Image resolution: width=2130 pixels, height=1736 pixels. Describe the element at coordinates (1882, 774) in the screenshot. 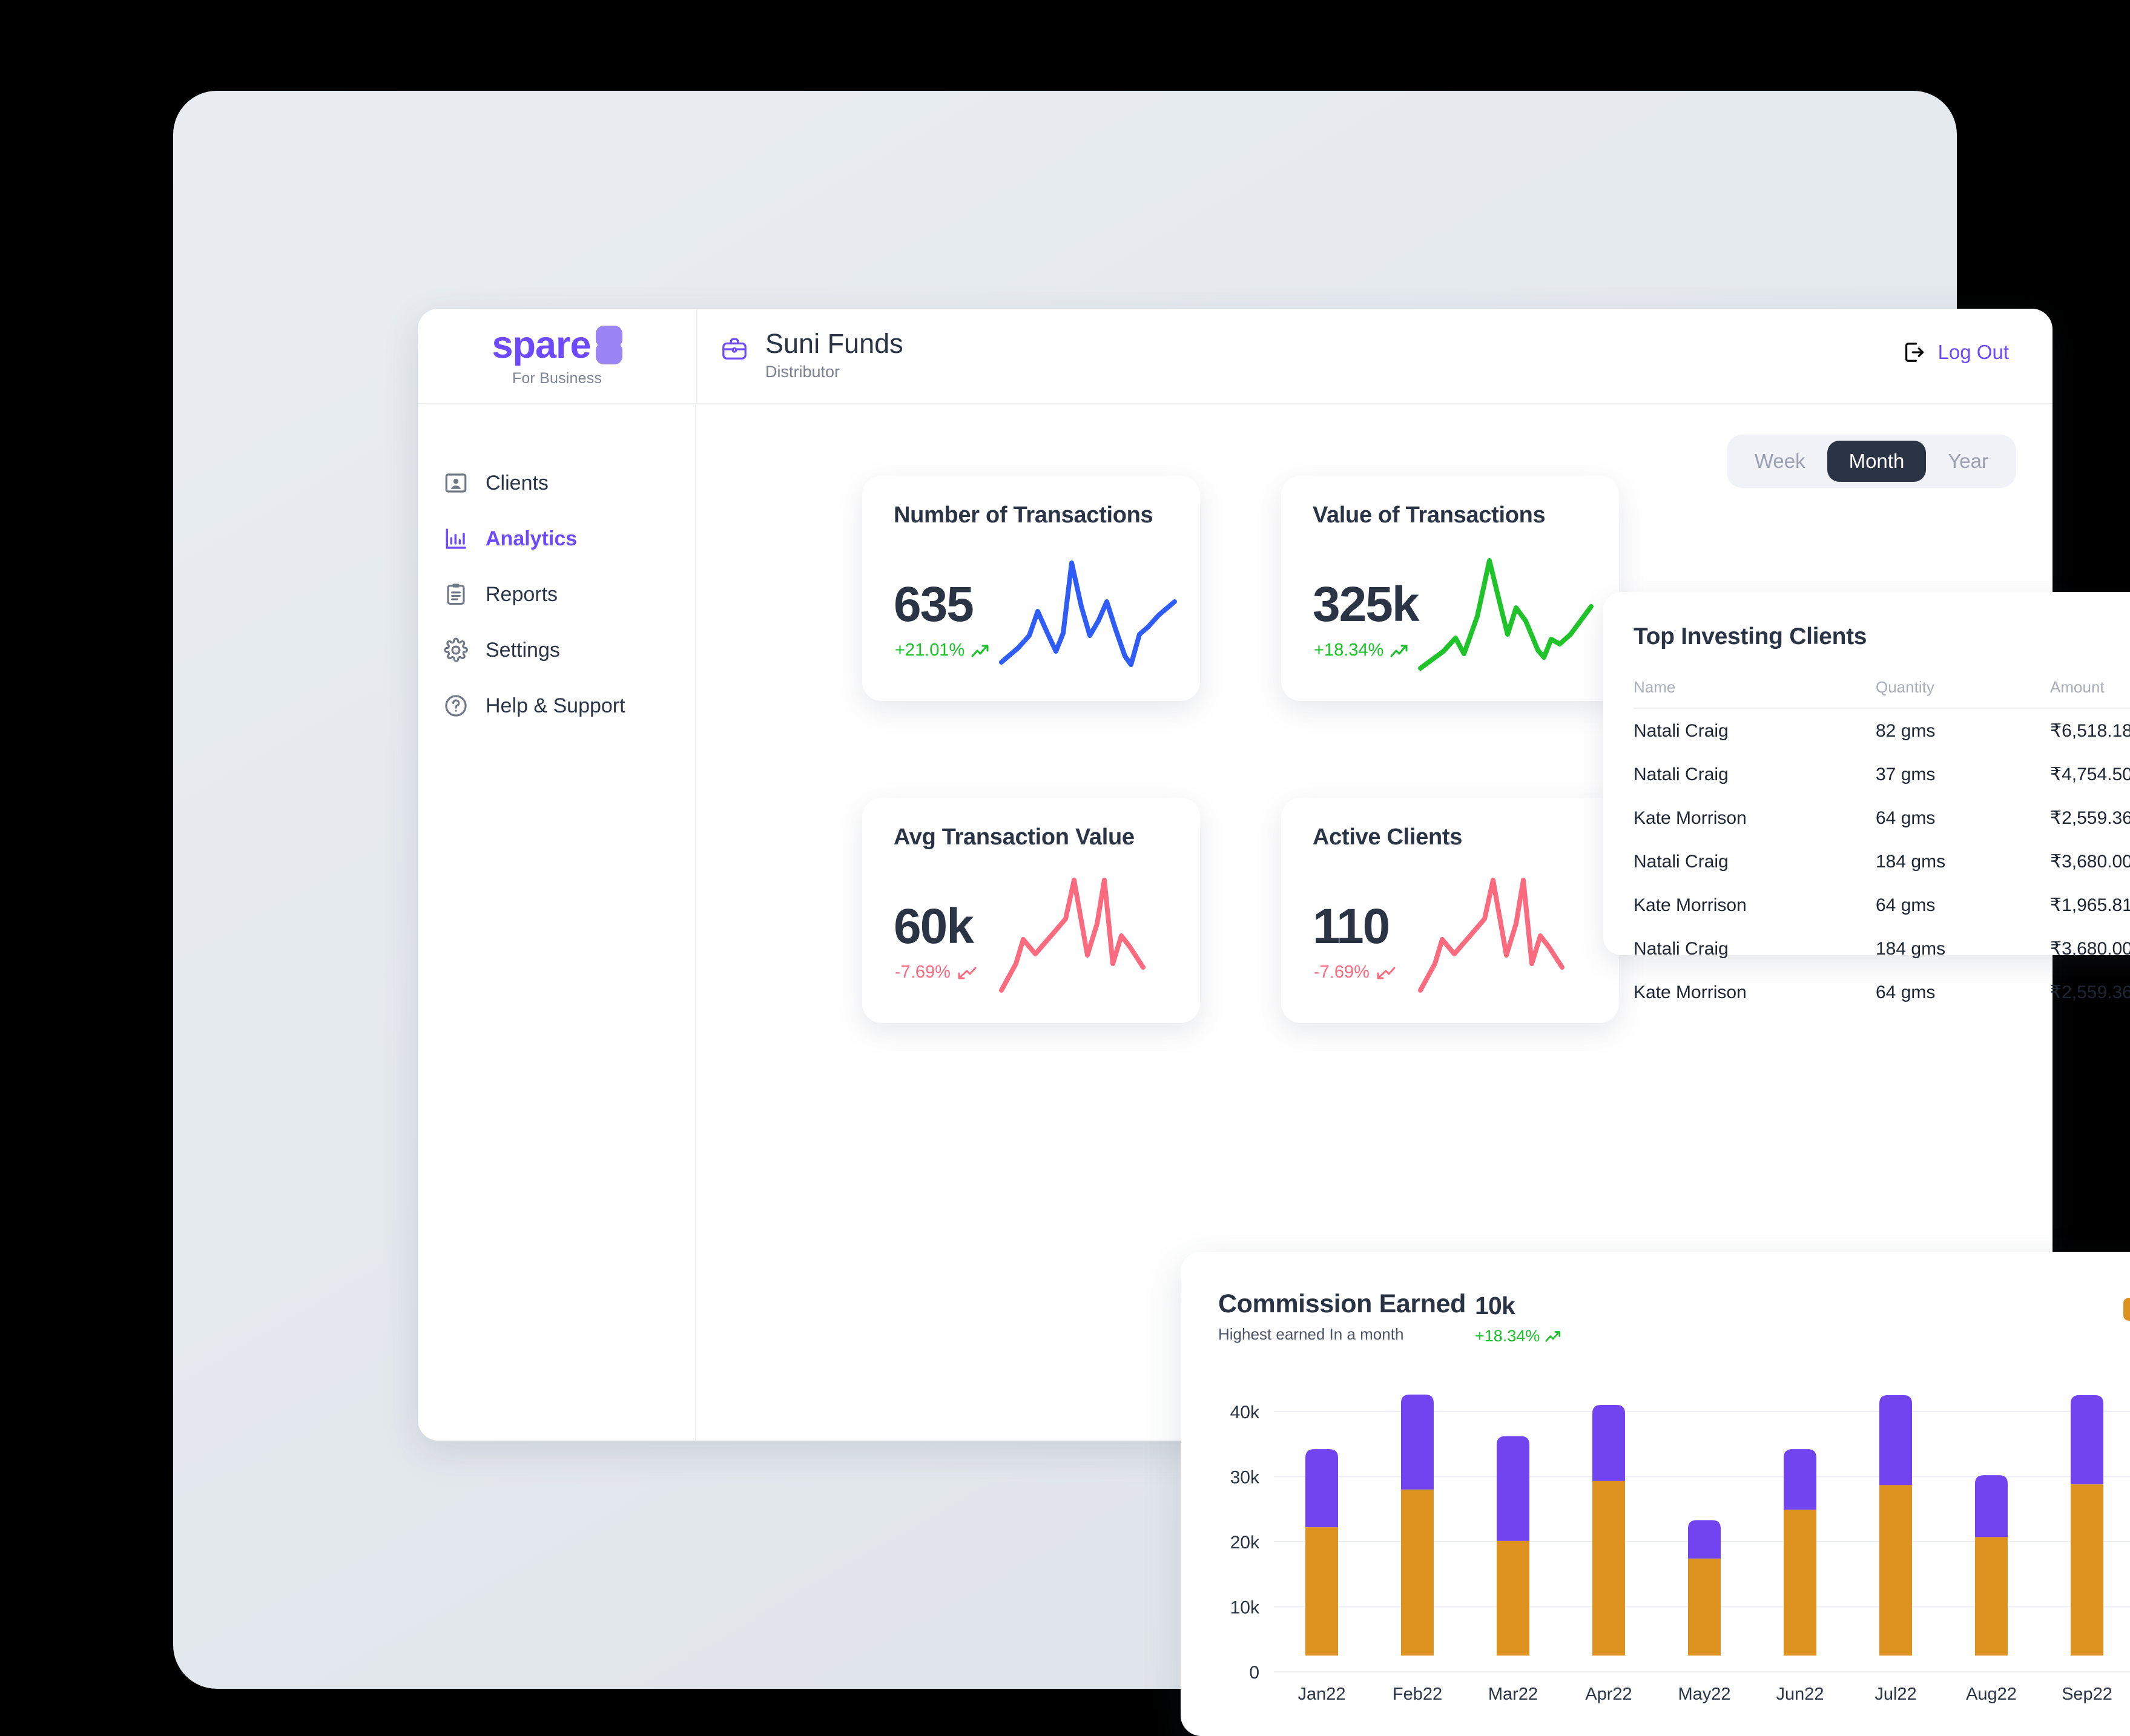

I see `table-row: Natali Craig 37 gms ₹4,754.50` at that location.